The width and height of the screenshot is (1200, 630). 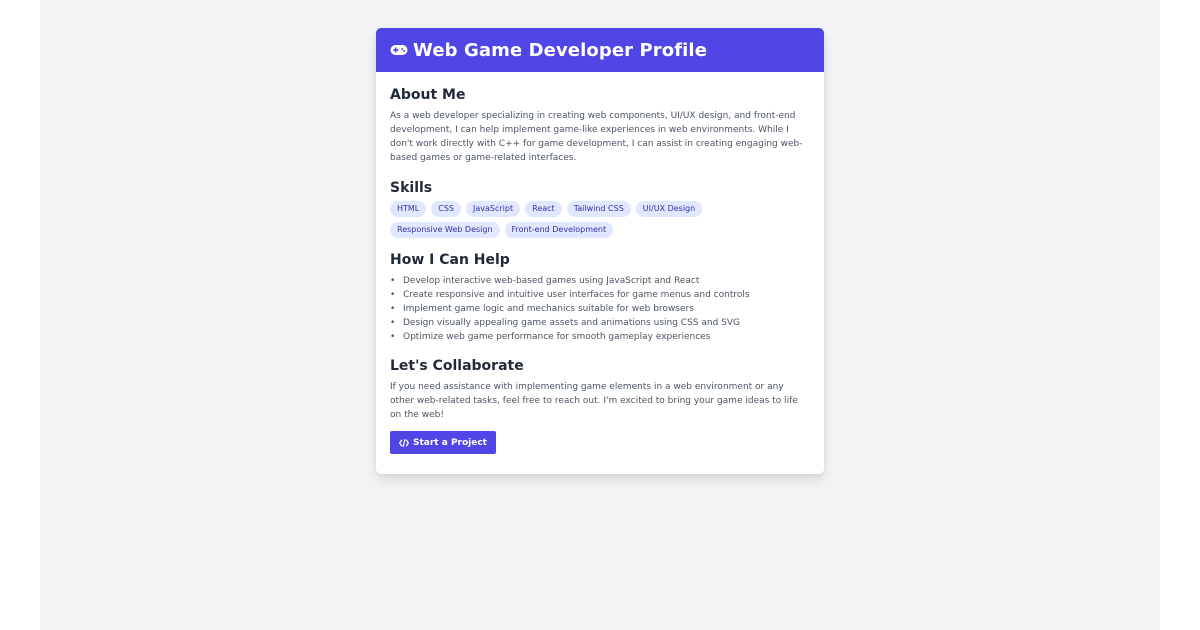 What do you see at coordinates (559, 230) in the screenshot?
I see `skill-tag: Front-end Development` at bounding box center [559, 230].